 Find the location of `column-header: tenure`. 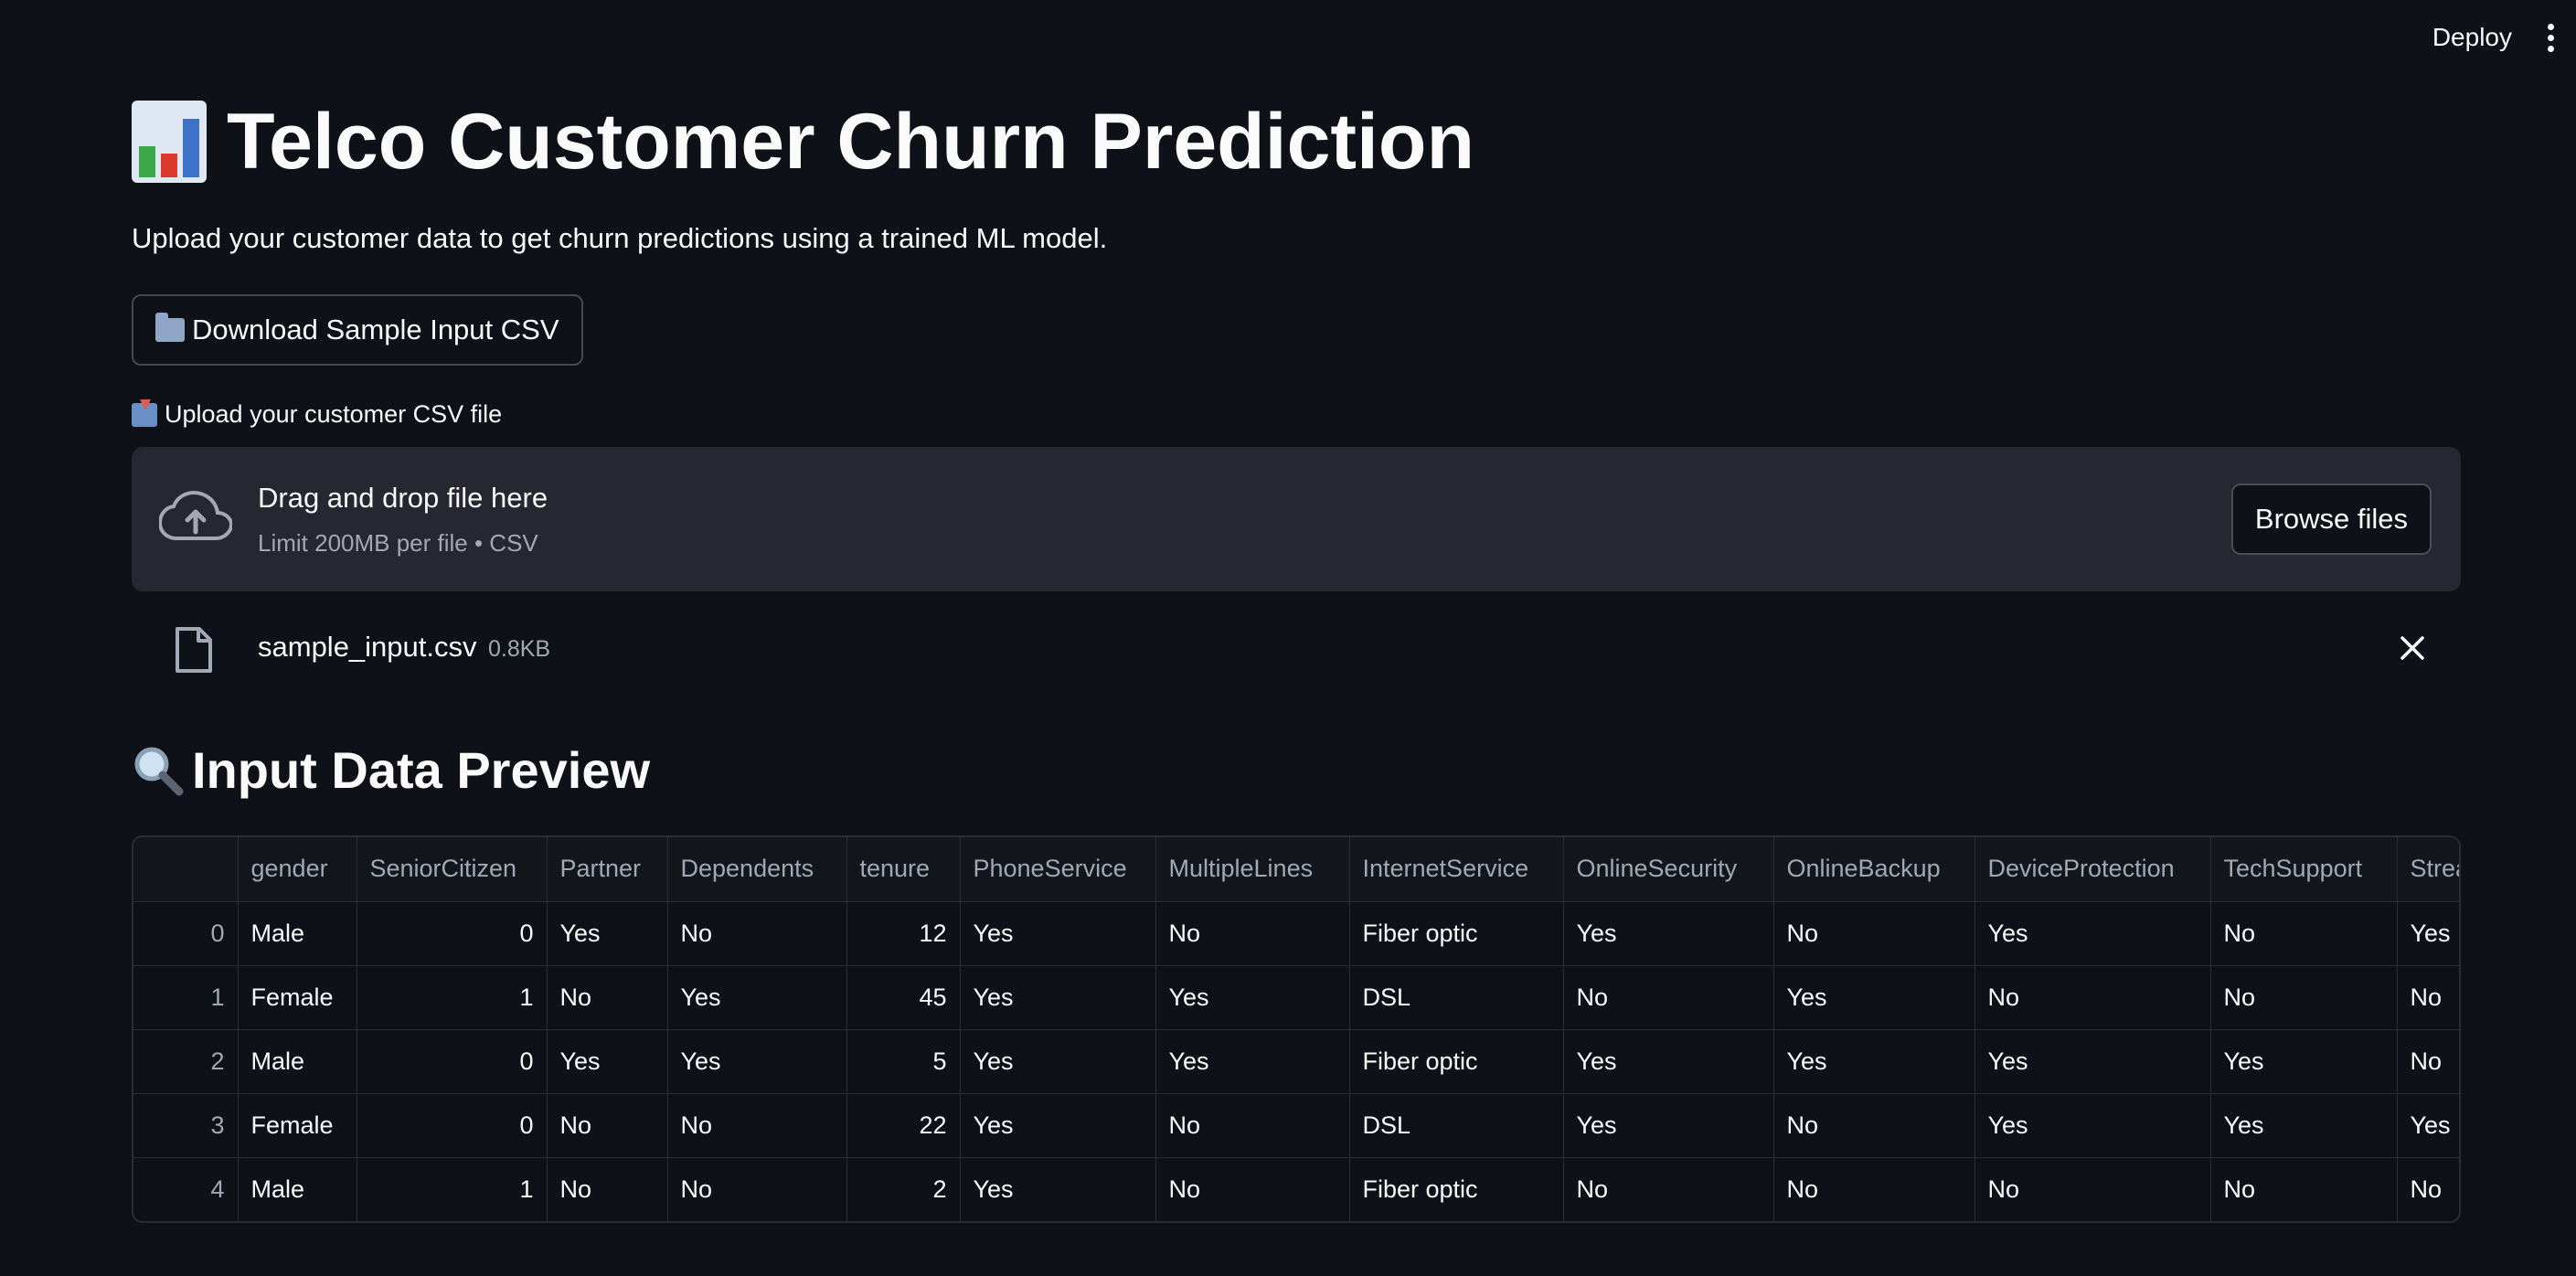

column-header: tenure is located at coordinates (903, 869).